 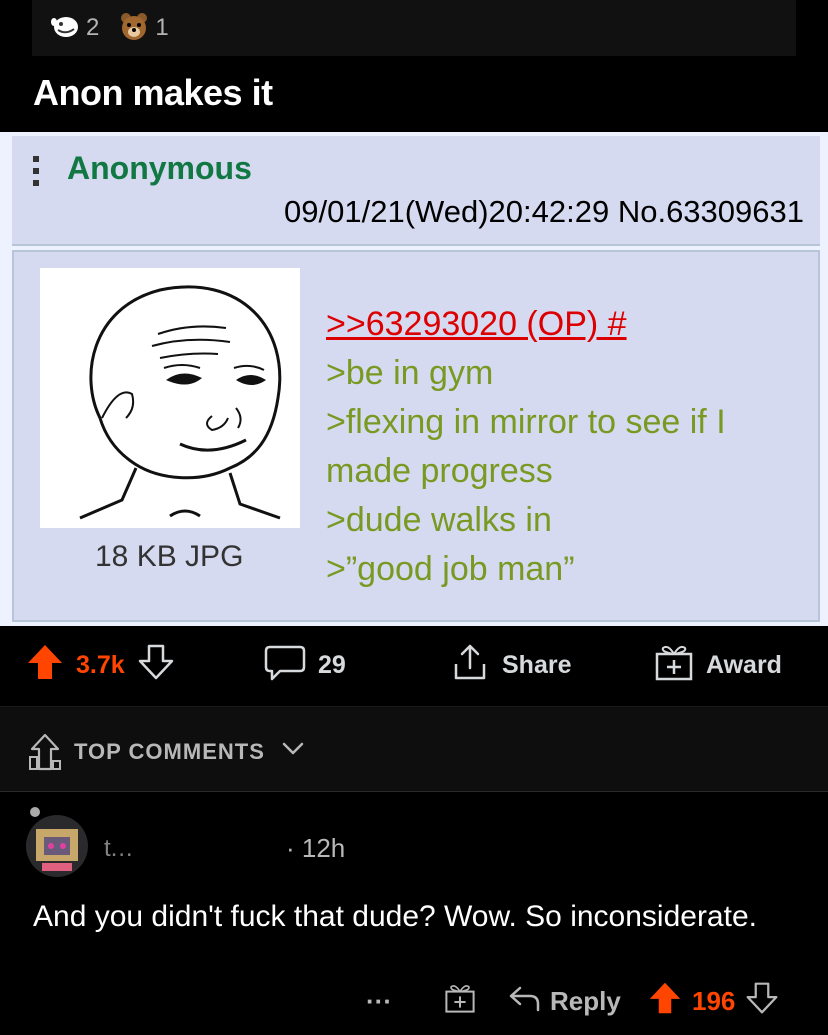 I want to click on share-button: Share, so click(x=510, y=665).